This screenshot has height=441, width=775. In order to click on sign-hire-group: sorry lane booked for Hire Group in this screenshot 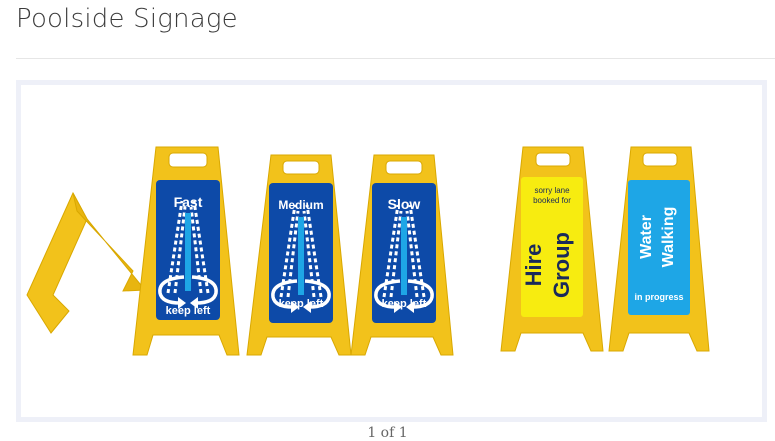, I will do `click(552, 249)`.